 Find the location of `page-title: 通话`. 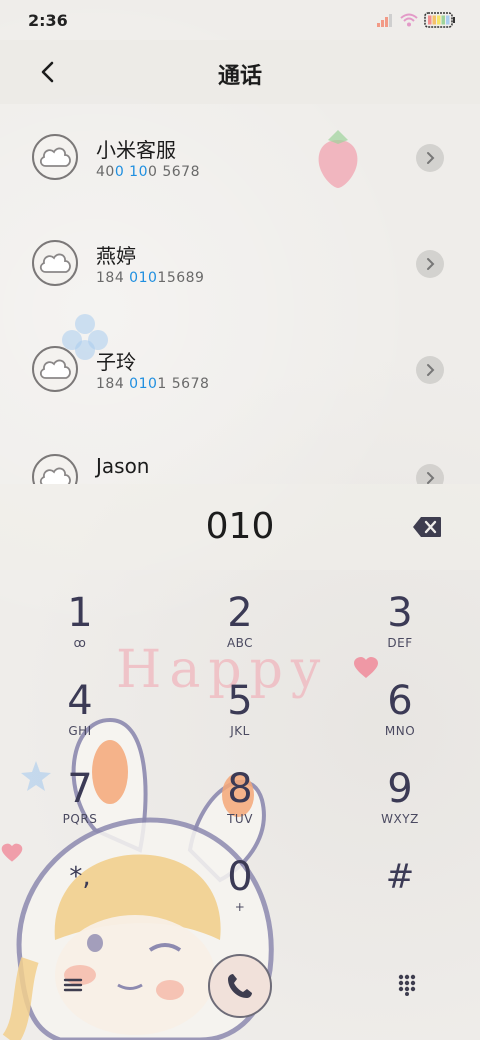

page-title: 通话 is located at coordinates (239, 76).